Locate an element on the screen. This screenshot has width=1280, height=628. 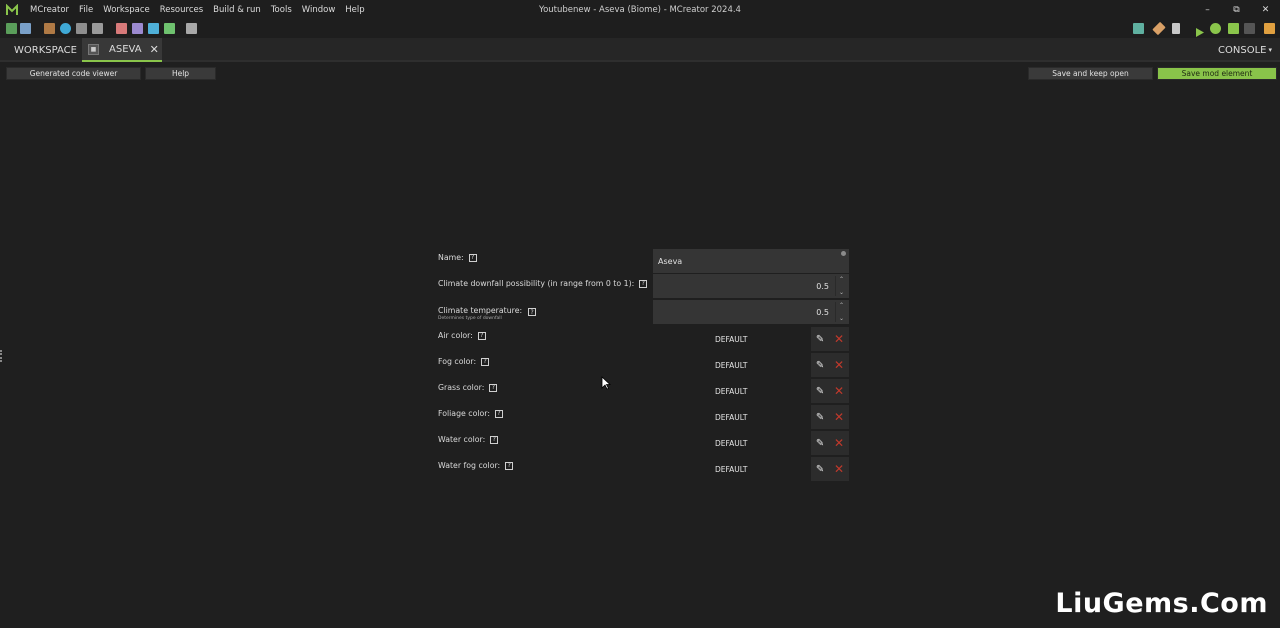
minimize-icon: – is located at coordinates (1207, 10).